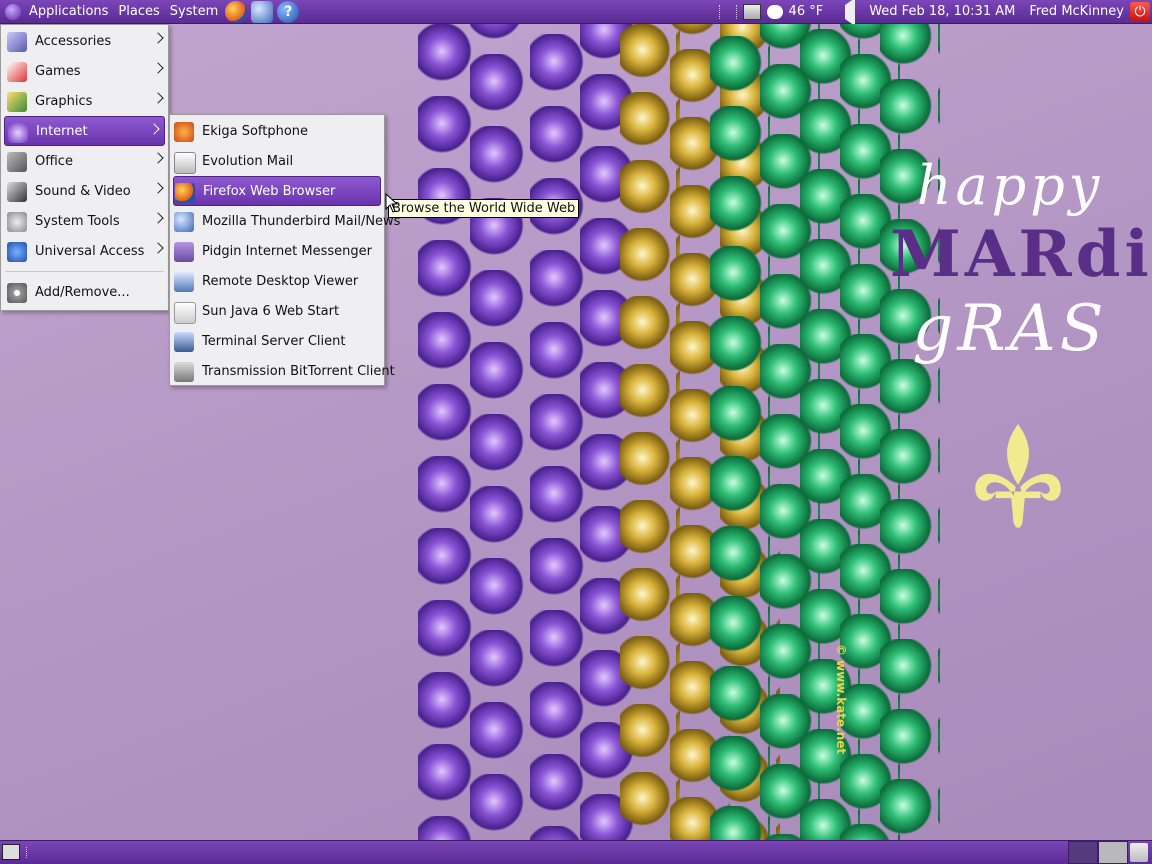 The image size is (1152, 864). What do you see at coordinates (17, 222) in the screenshot?
I see `system-tools-icon` at bounding box center [17, 222].